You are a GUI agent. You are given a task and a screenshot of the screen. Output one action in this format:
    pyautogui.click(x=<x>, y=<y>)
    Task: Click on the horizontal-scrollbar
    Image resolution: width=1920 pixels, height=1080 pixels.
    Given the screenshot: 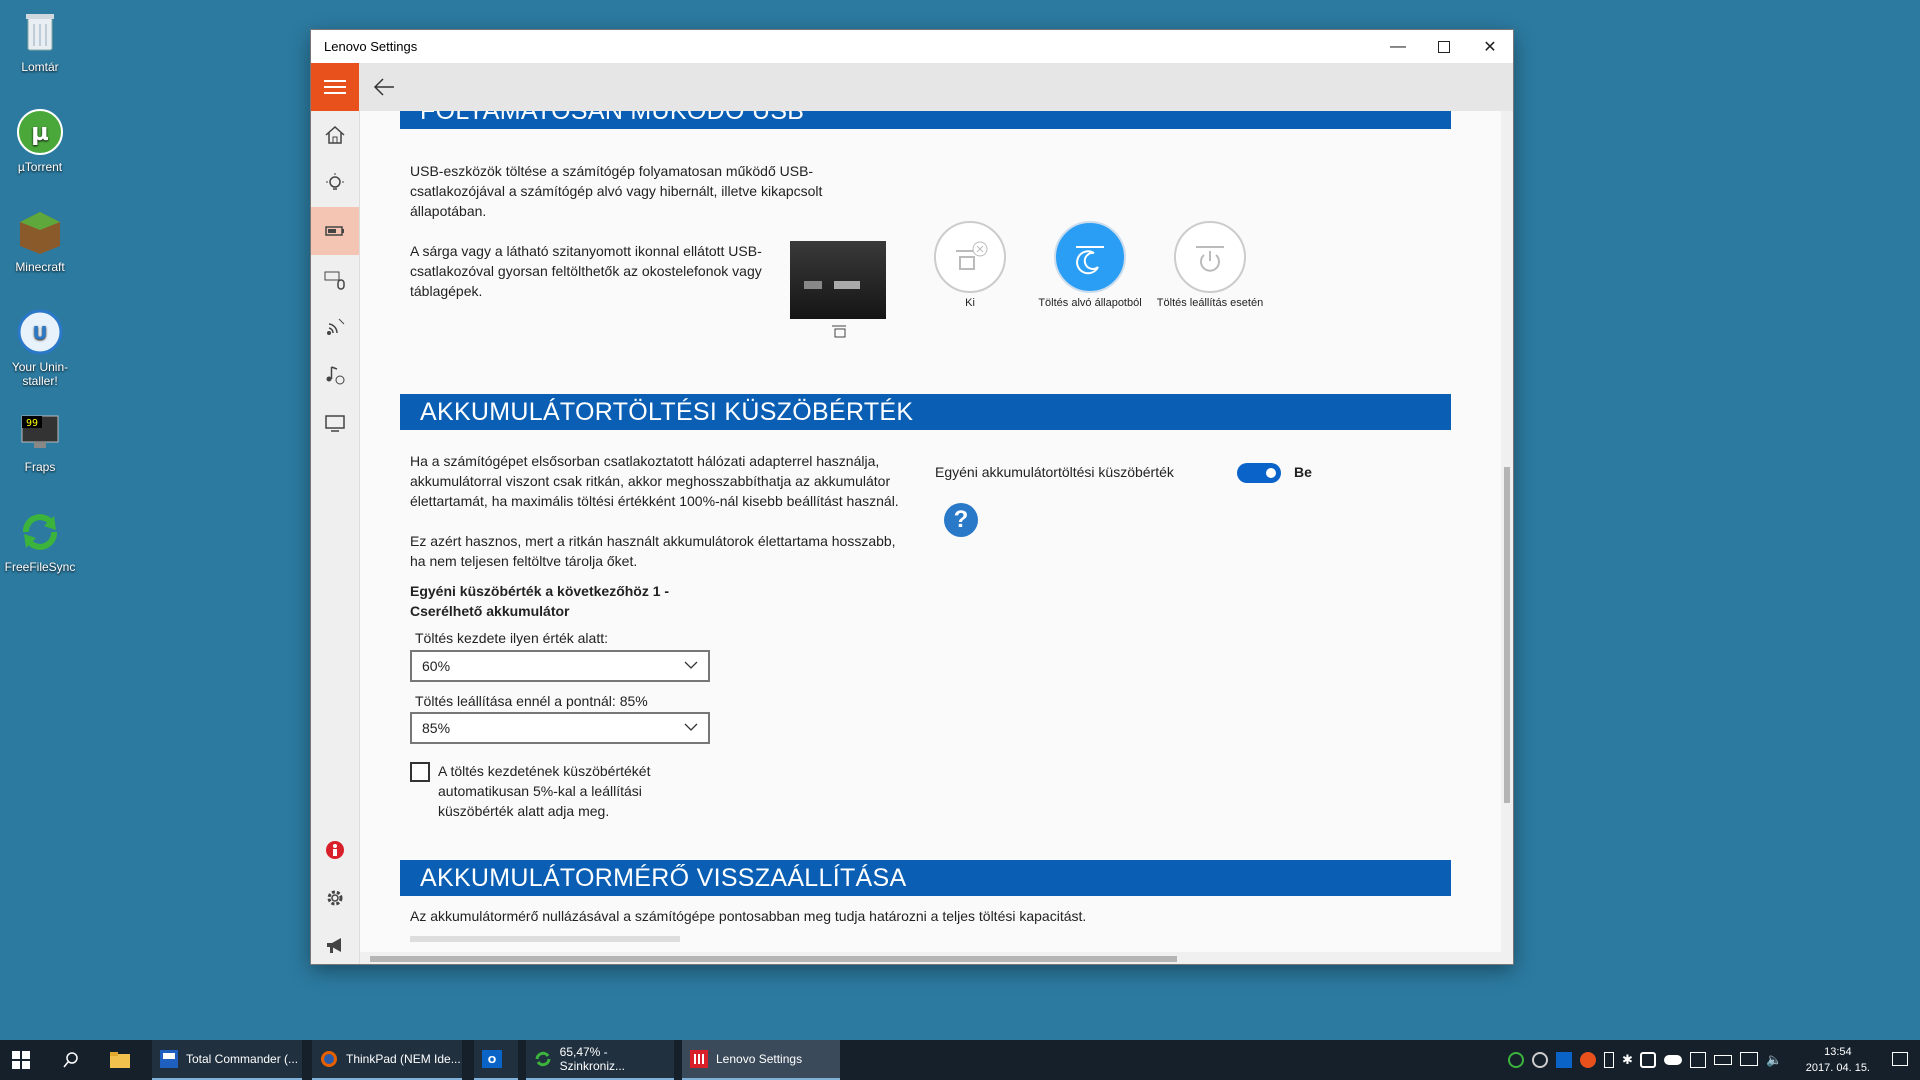 What is the action you would take?
    pyautogui.click(x=930, y=958)
    